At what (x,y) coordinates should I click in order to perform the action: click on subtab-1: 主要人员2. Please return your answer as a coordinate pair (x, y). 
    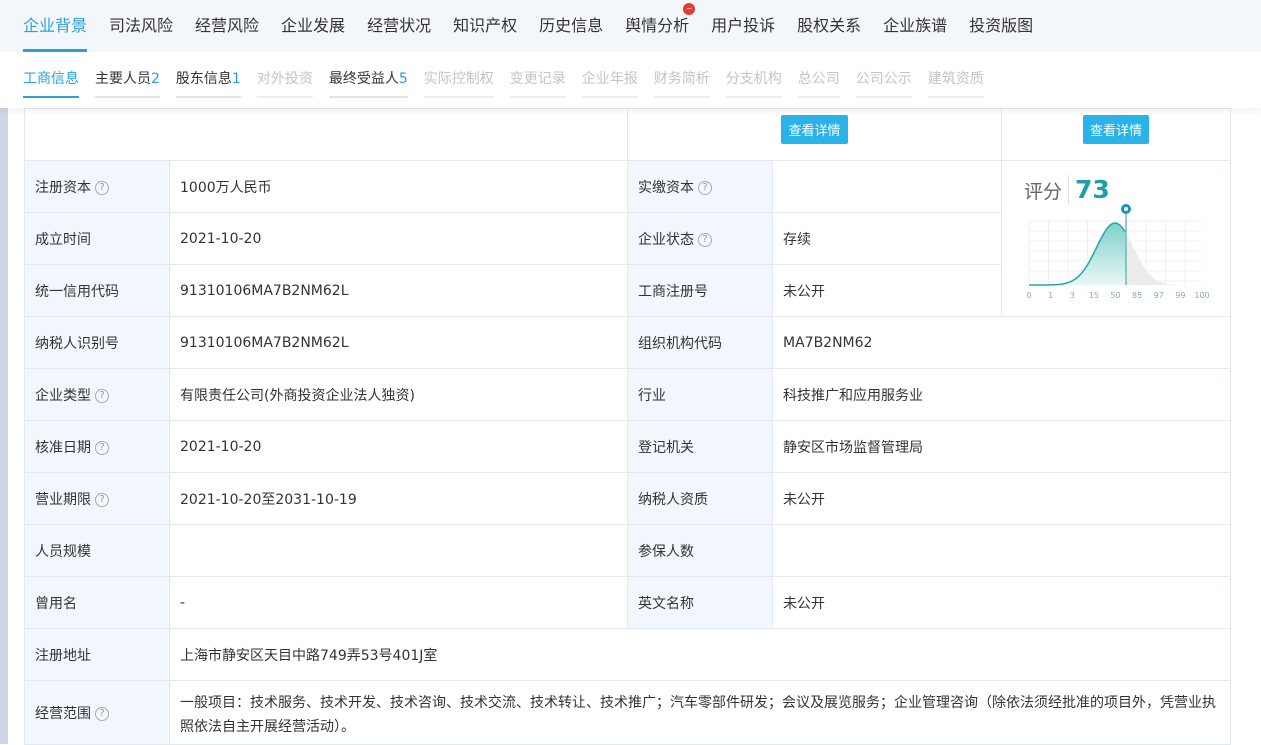
    Looking at the image, I should click on (127, 75).